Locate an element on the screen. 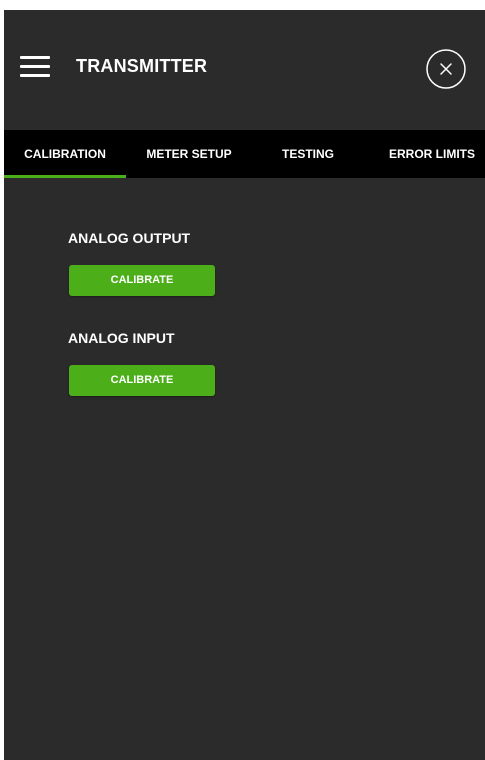  tab-meter-setup: METER SETUP is located at coordinates (189, 154).